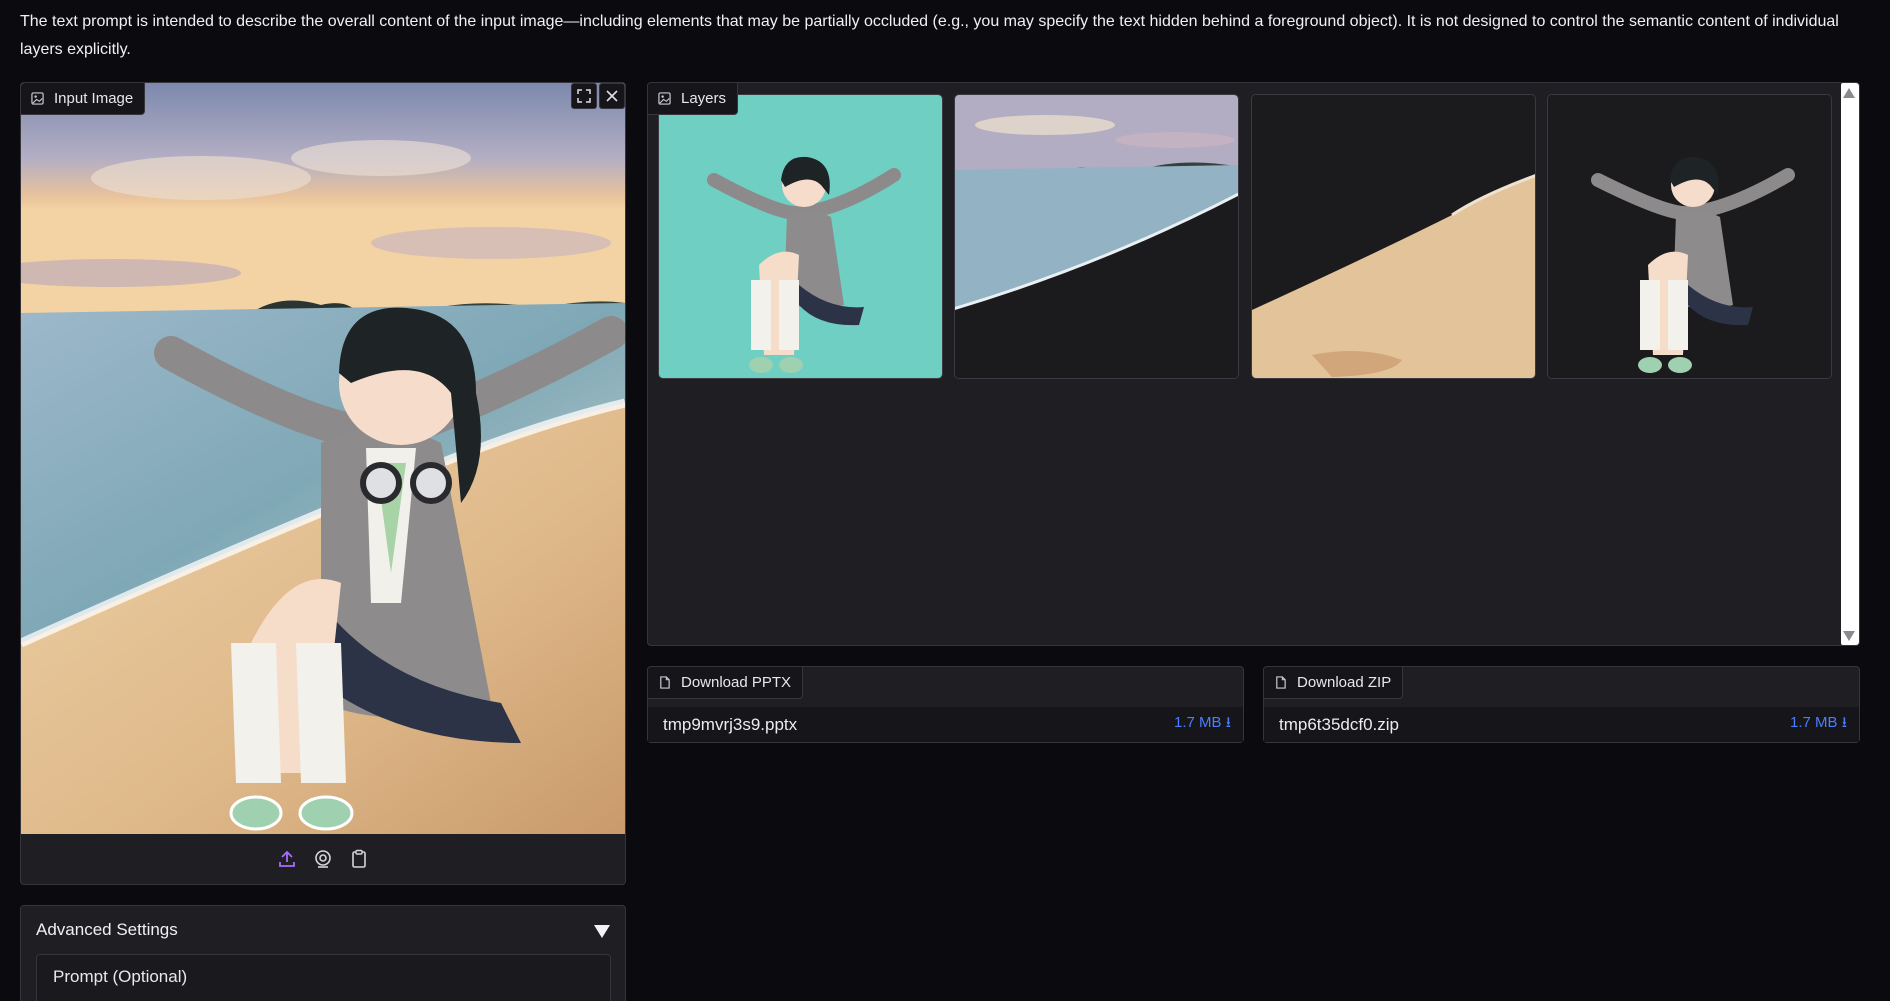 The height and width of the screenshot is (1001, 1890). I want to click on webcam-icon, so click(323, 859).